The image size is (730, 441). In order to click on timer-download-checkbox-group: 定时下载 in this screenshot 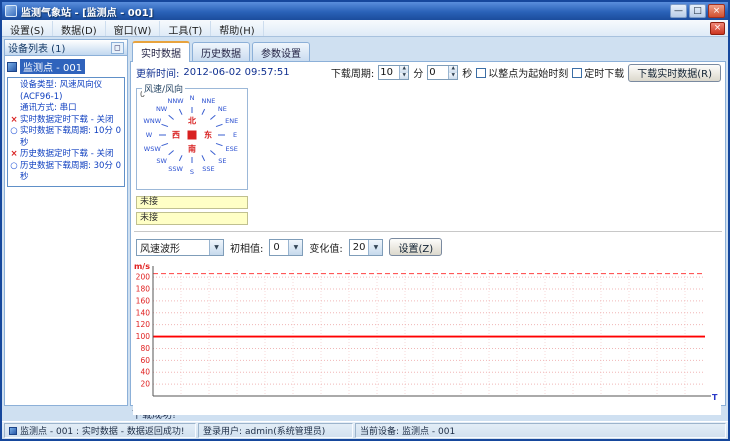, I will do `click(598, 72)`.